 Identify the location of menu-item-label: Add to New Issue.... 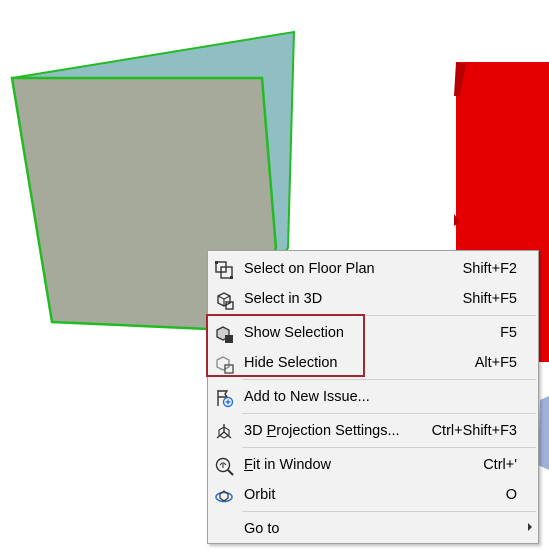
(307, 397).